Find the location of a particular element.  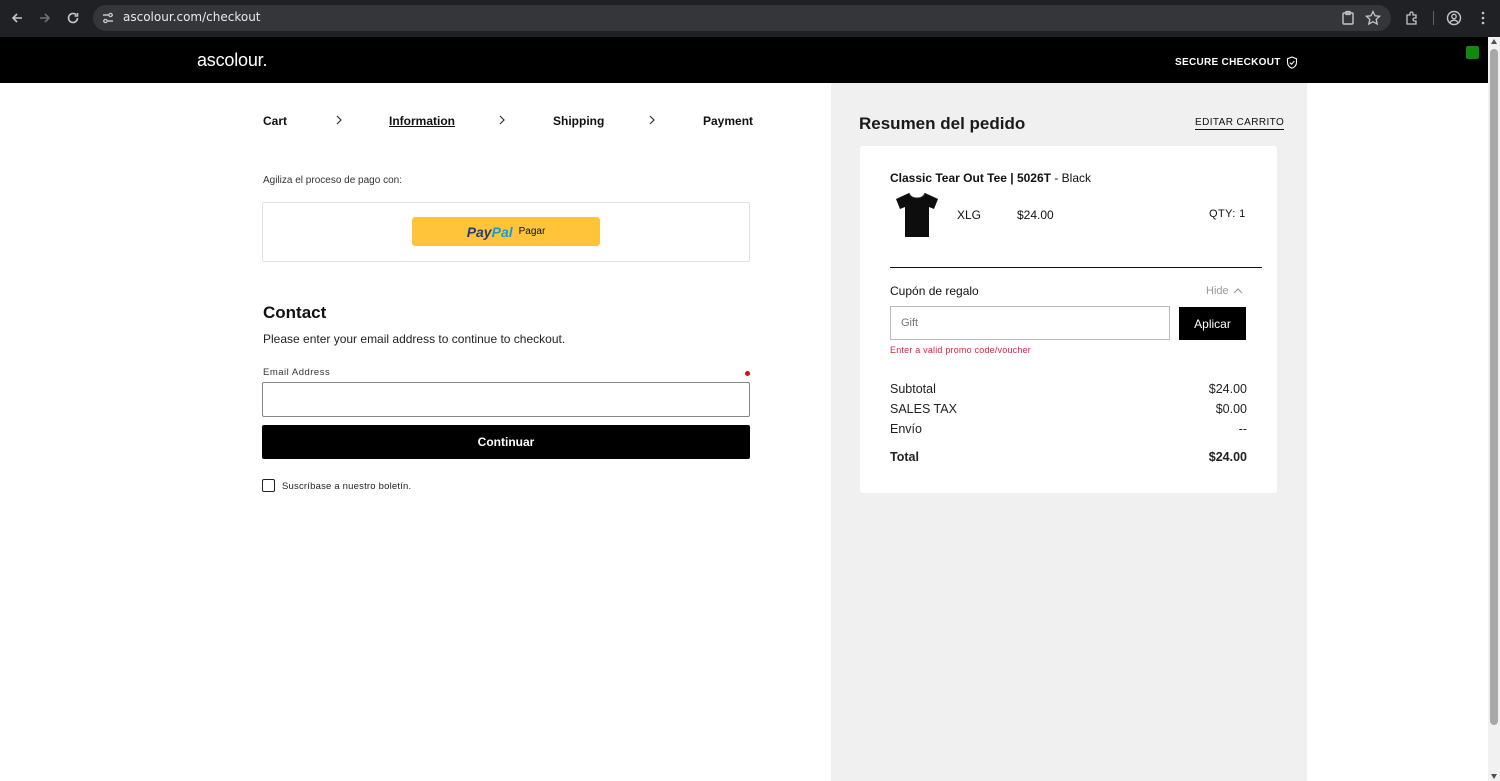

clipboard-icon is located at coordinates (1348, 18).